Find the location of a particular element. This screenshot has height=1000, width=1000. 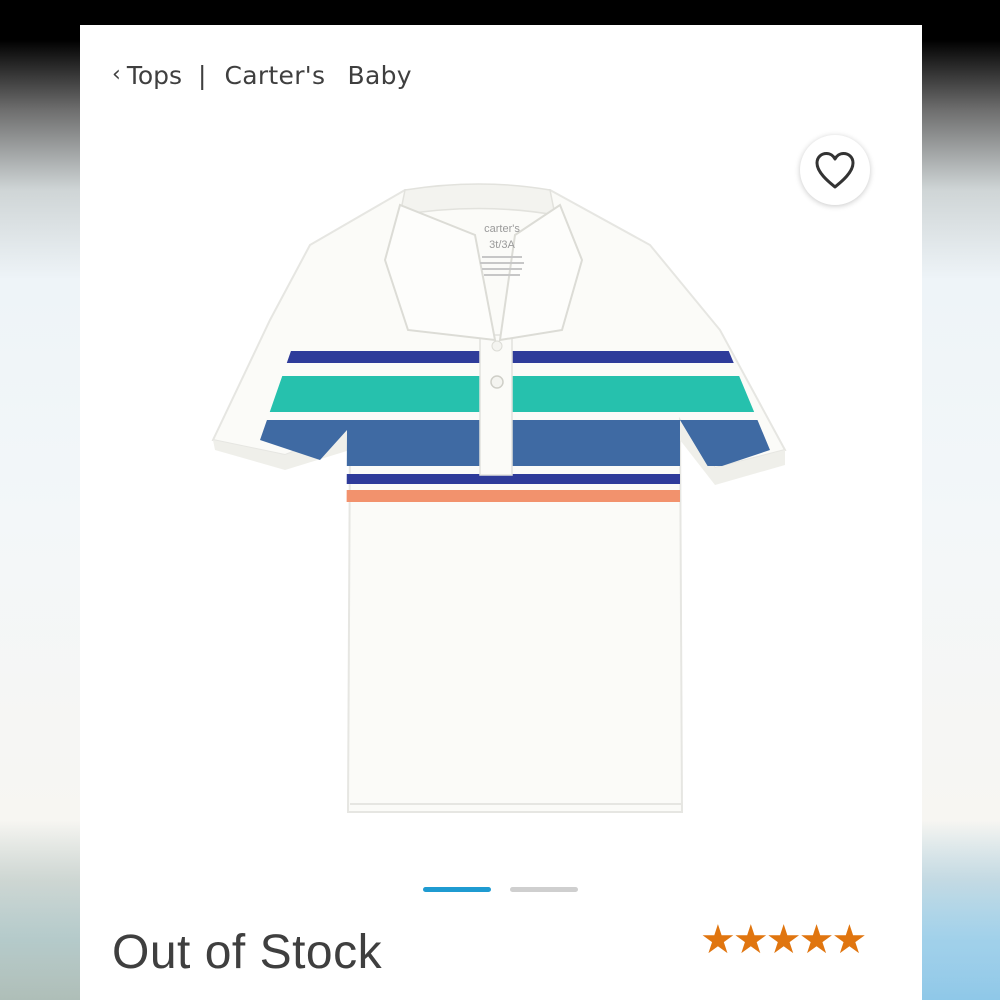

breadcrumb-brand-link: Carter's Baby is located at coordinates (317, 75).